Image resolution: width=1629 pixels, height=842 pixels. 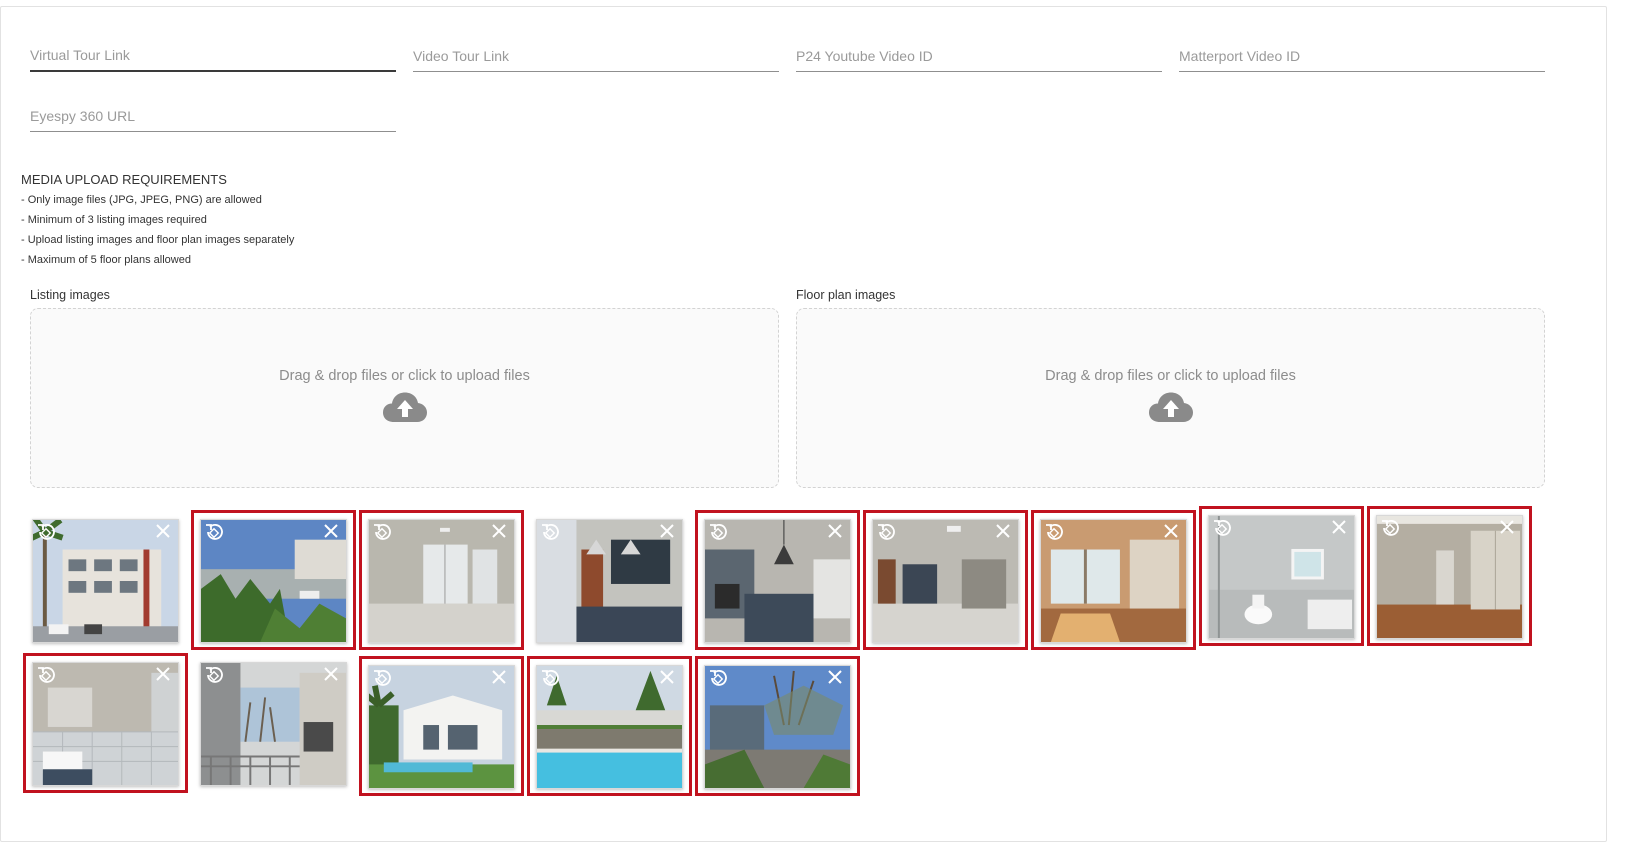 I want to click on listing-images-label: Listing images, so click(x=70, y=295).